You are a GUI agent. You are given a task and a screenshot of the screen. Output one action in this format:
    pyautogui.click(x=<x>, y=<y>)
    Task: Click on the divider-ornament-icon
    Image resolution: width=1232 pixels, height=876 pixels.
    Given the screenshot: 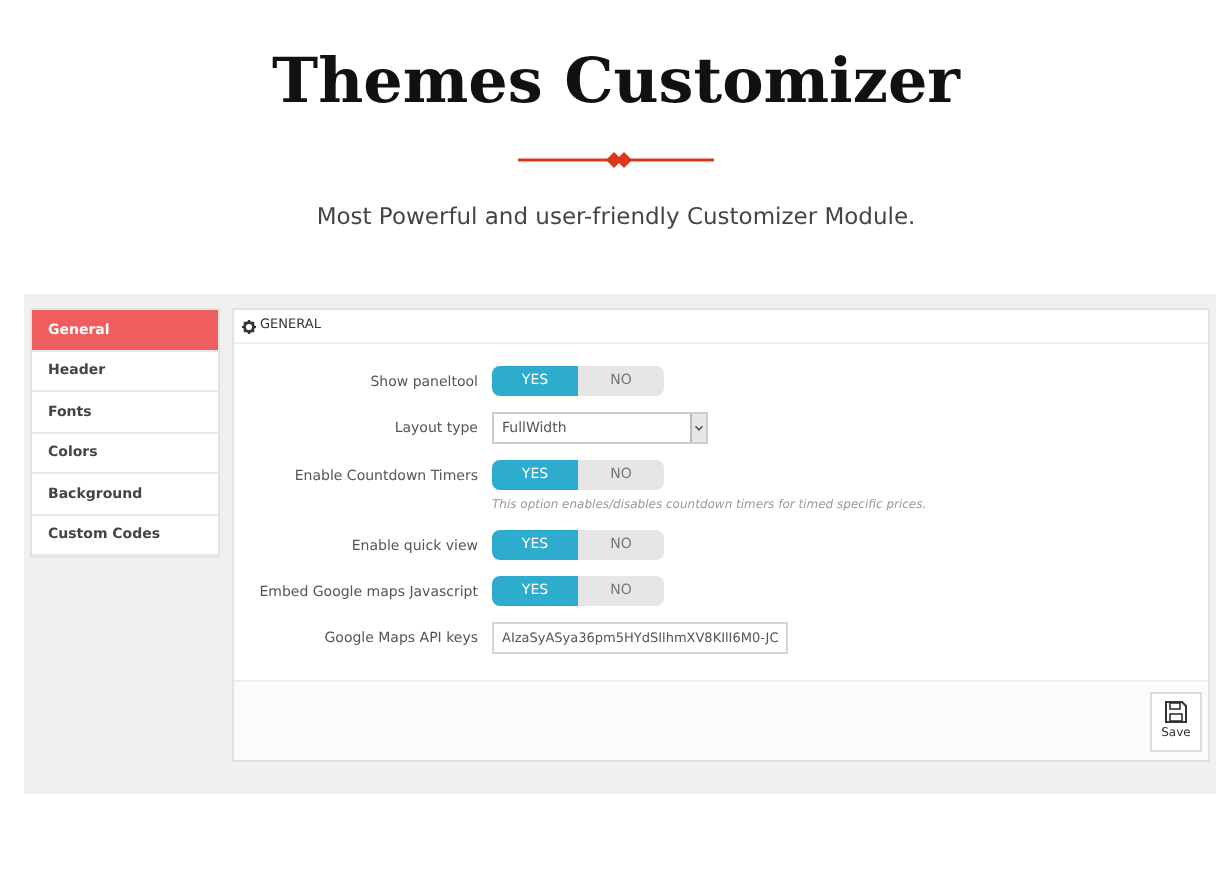 What is the action you would take?
    pyautogui.click(x=616, y=160)
    